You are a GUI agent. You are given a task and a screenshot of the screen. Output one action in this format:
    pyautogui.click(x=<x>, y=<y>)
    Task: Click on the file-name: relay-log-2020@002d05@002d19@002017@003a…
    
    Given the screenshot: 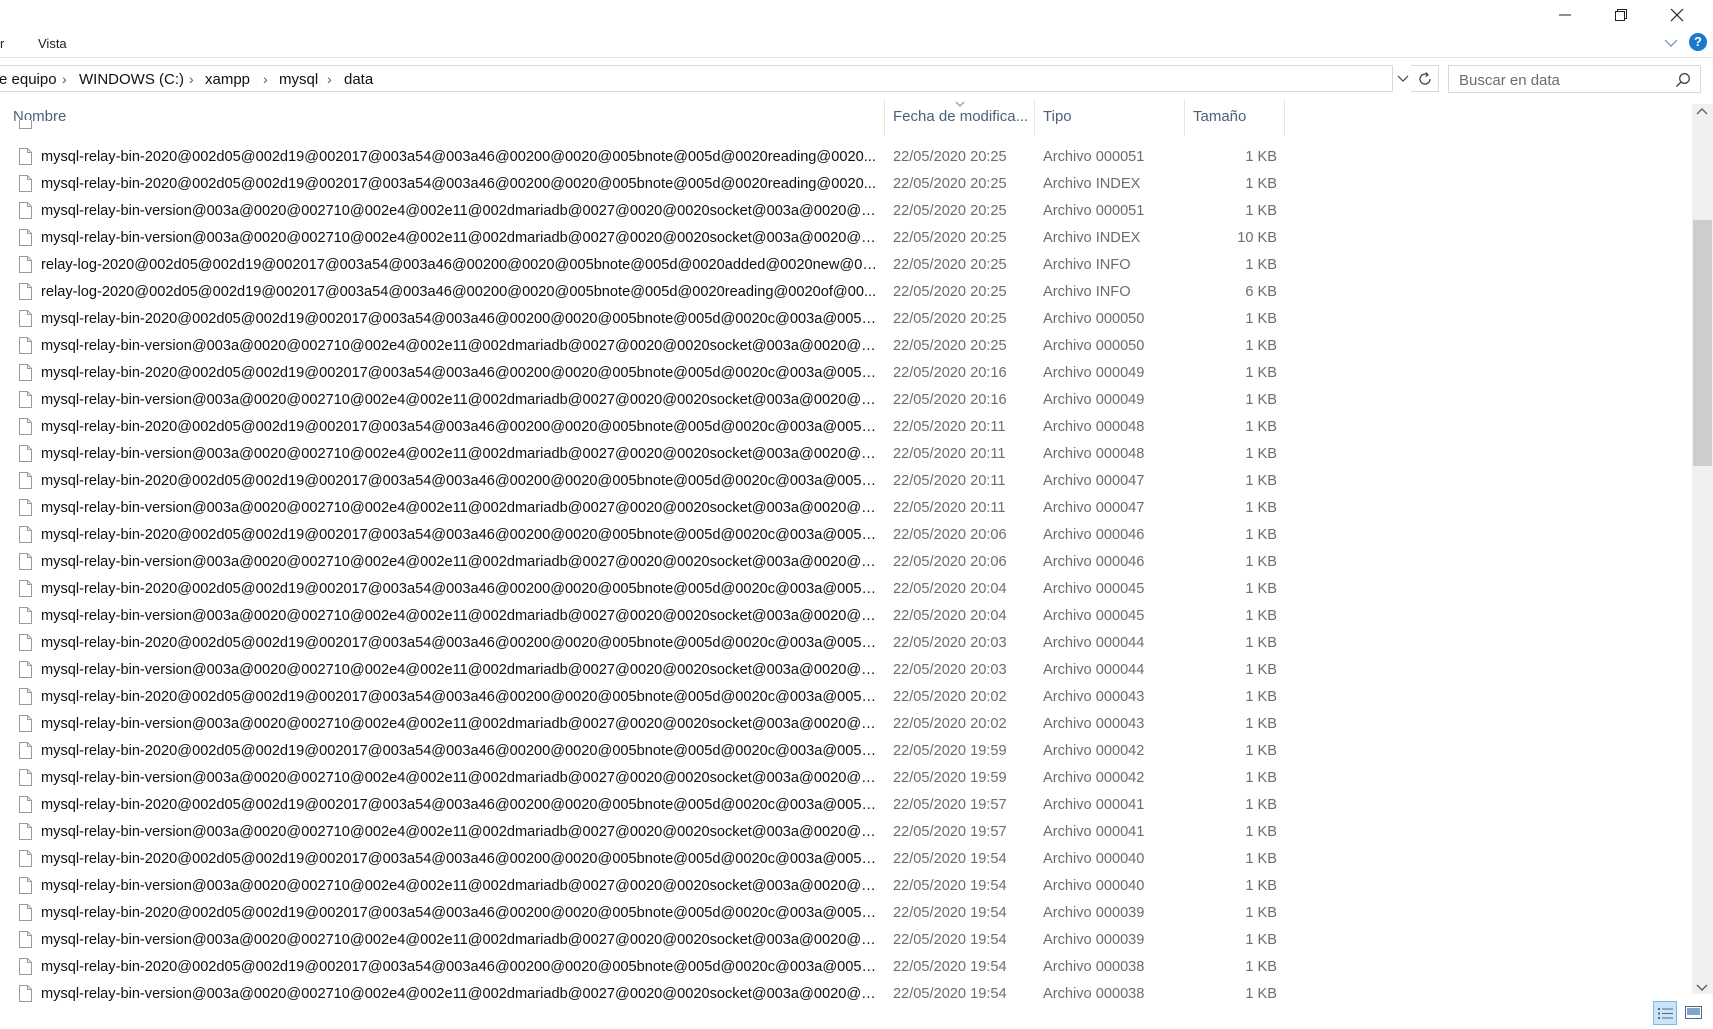 What is the action you would take?
    pyautogui.click(x=459, y=292)
    